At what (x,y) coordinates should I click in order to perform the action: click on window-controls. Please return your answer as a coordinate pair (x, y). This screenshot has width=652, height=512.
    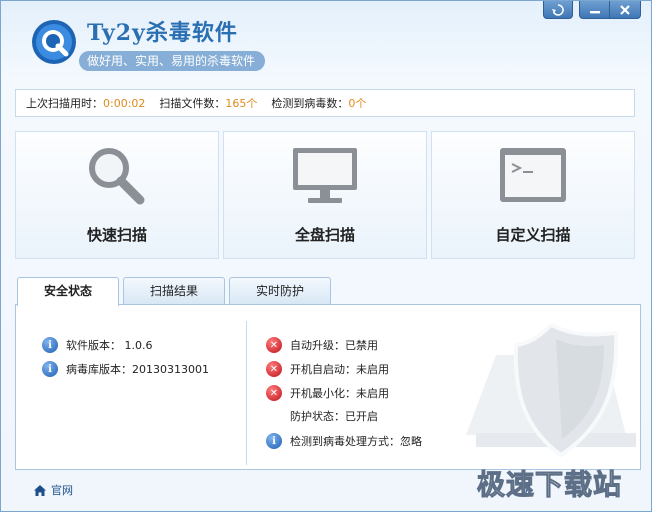
    Looking at the image, I should click on (592, 10).